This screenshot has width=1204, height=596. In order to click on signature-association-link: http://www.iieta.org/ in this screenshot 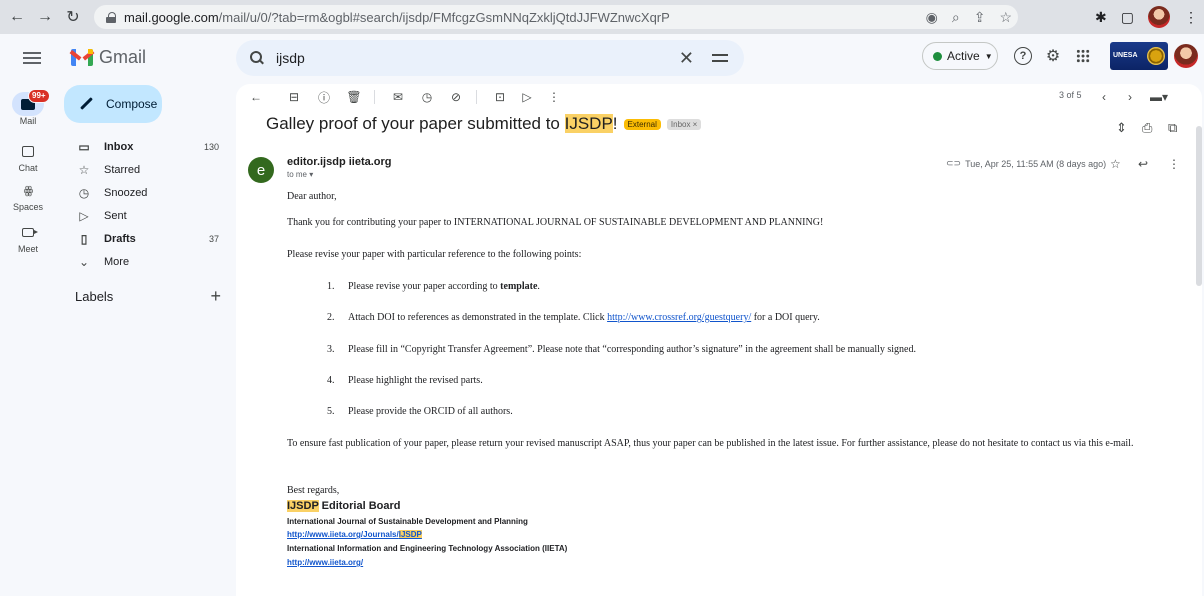, I will do `click(325, 562)`.